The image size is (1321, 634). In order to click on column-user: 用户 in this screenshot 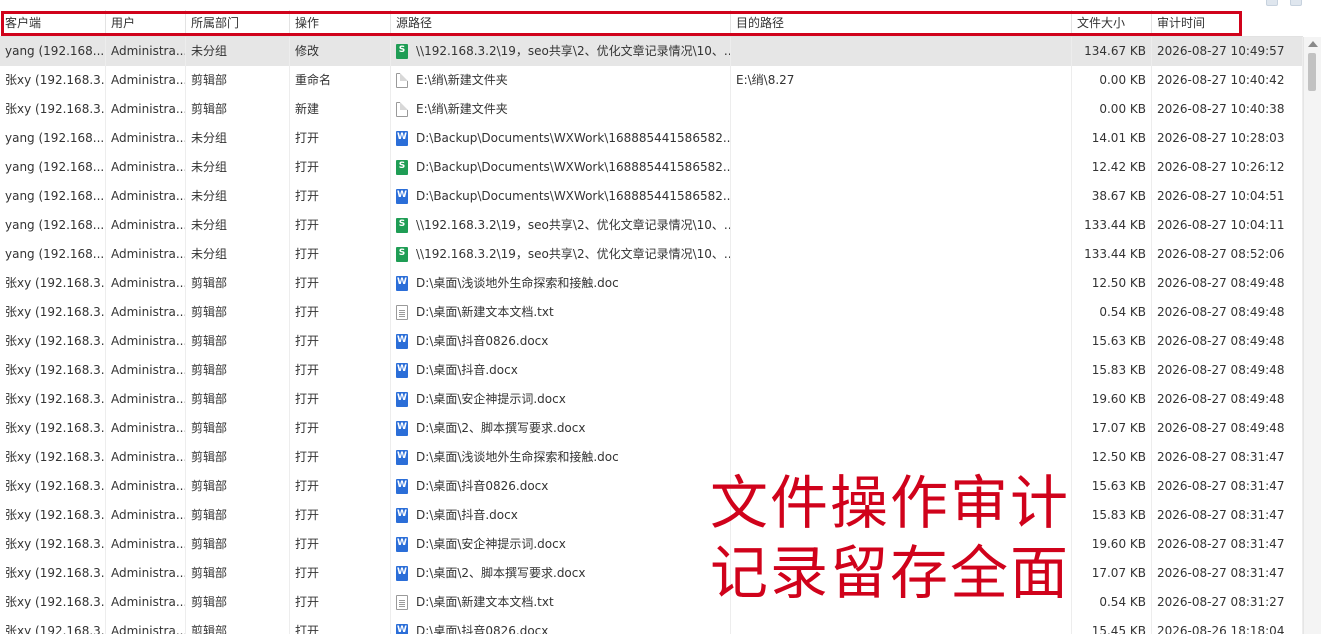, I will do `click(146, 23)`.